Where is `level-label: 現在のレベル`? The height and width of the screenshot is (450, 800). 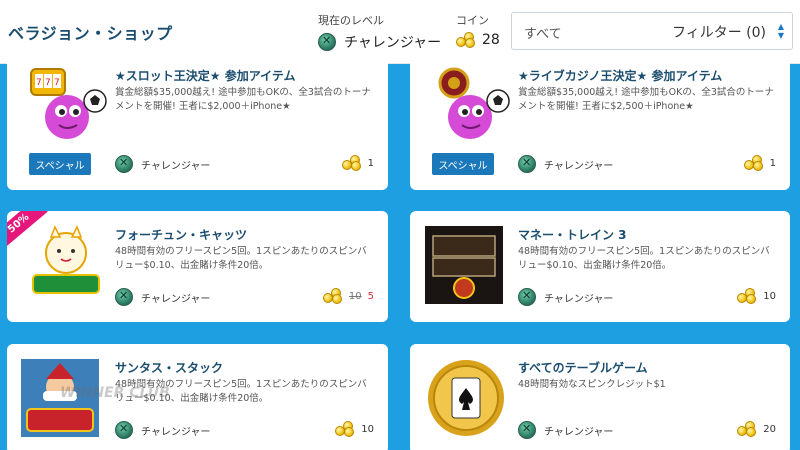
level-label: 現在のレベル is located at coordinates (351, 20).